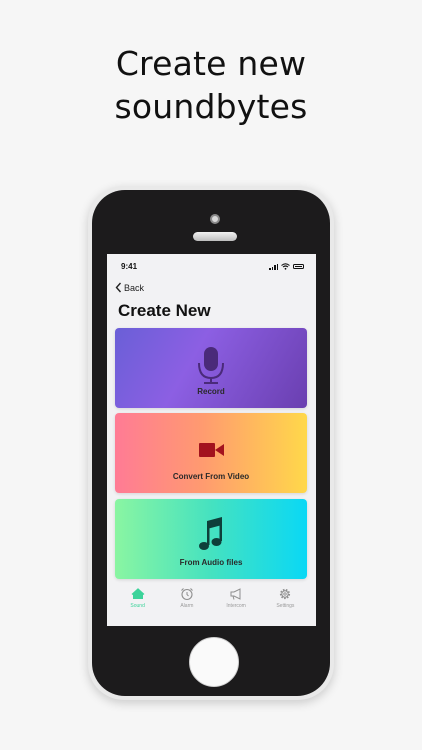 Image resolution: width=422 pixels, height=750 pixels. I want to click on tab-sound-label: Sound, so click(137, 606).